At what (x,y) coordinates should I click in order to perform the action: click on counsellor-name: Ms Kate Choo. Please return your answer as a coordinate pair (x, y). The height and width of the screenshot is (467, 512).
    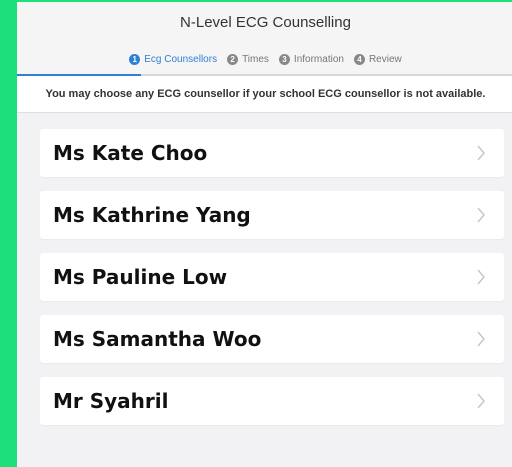
    Looking at the image, I should click on (130, 153).